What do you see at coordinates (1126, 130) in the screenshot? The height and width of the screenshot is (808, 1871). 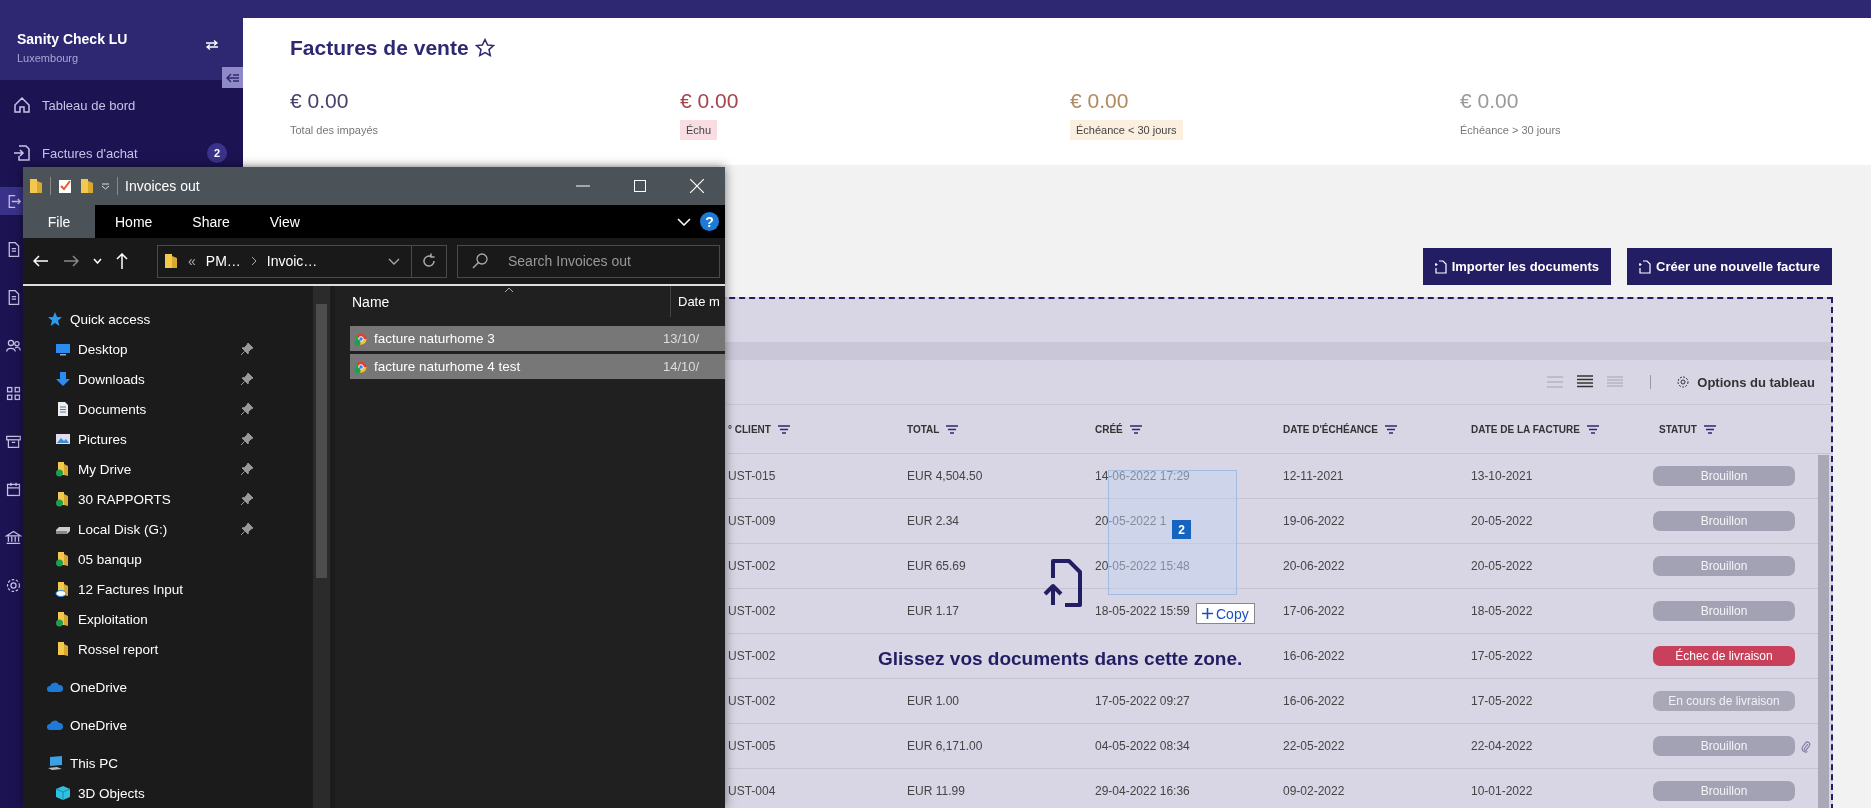 I see `status-chip: Échéance < 30 jours` at bounding box center [1126, 130].